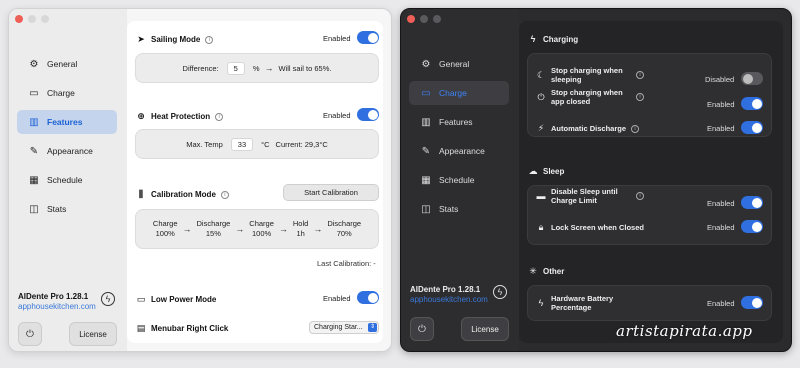  What do you see at coordinates (368, 37) in the screenshot?
I see `sailing-toggle` at bounding box center [368, 37].